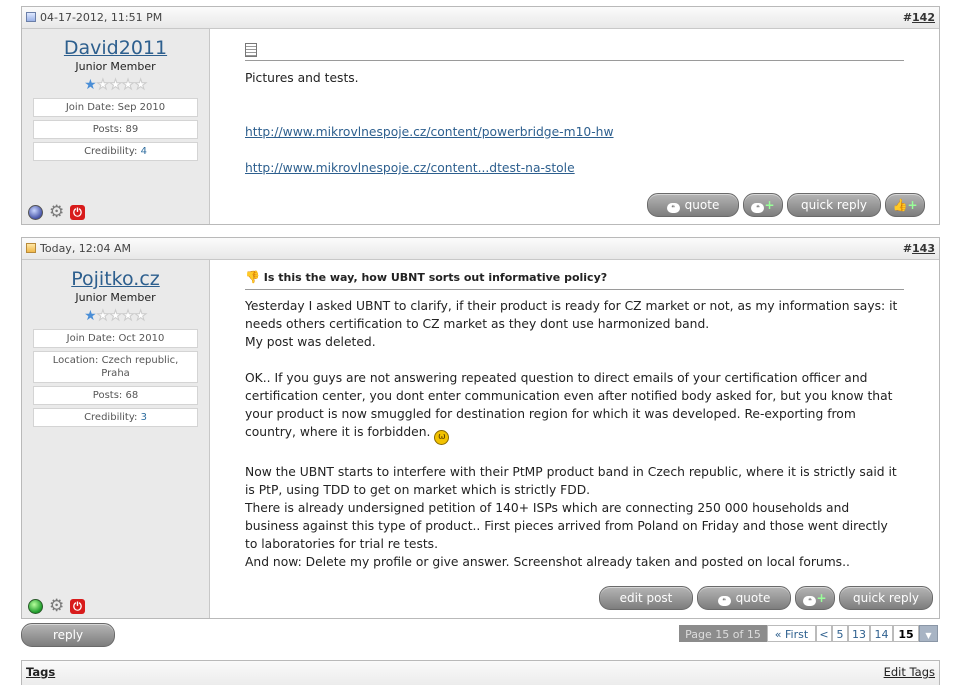 The width and height of the screenshot is (965, 685). I want to click on post-number-link: 143, so click(923, 248).